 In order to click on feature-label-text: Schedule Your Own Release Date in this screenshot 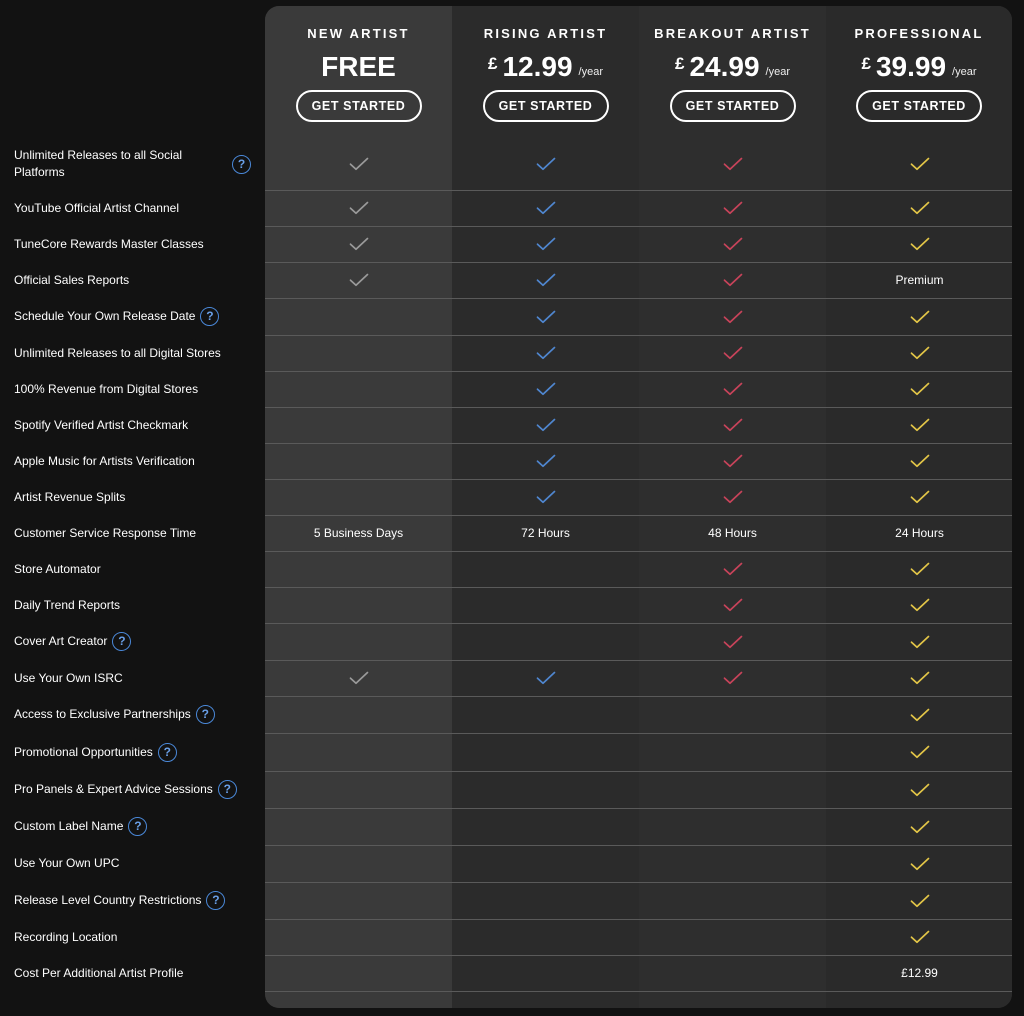, I will do `click(105, 316)`.